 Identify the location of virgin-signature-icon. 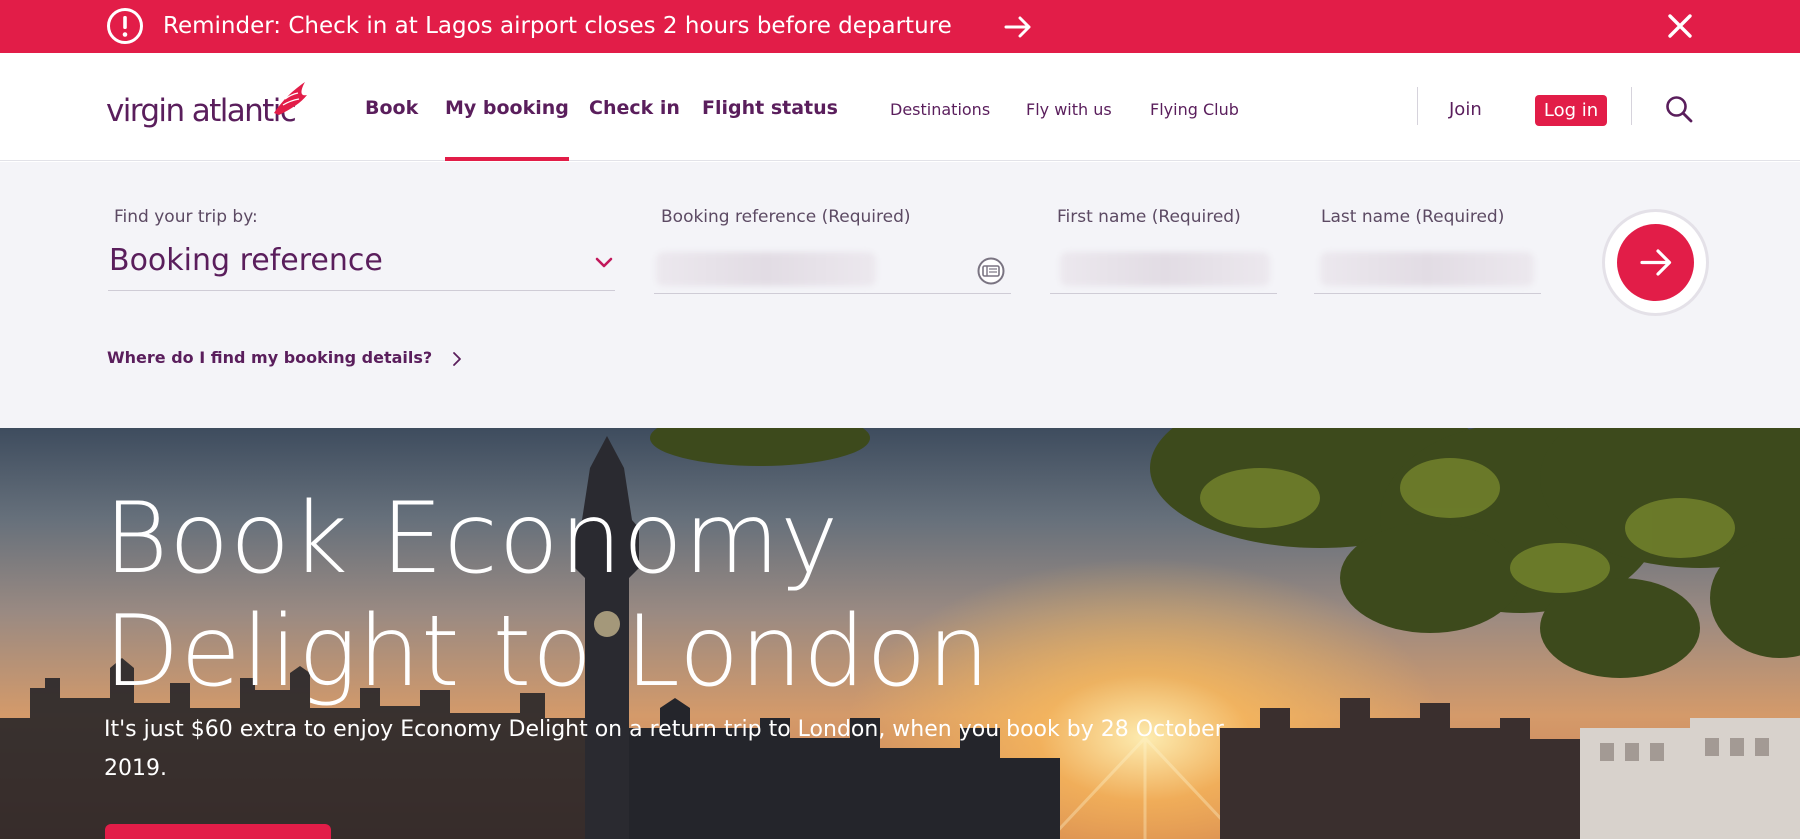
(290, 98).